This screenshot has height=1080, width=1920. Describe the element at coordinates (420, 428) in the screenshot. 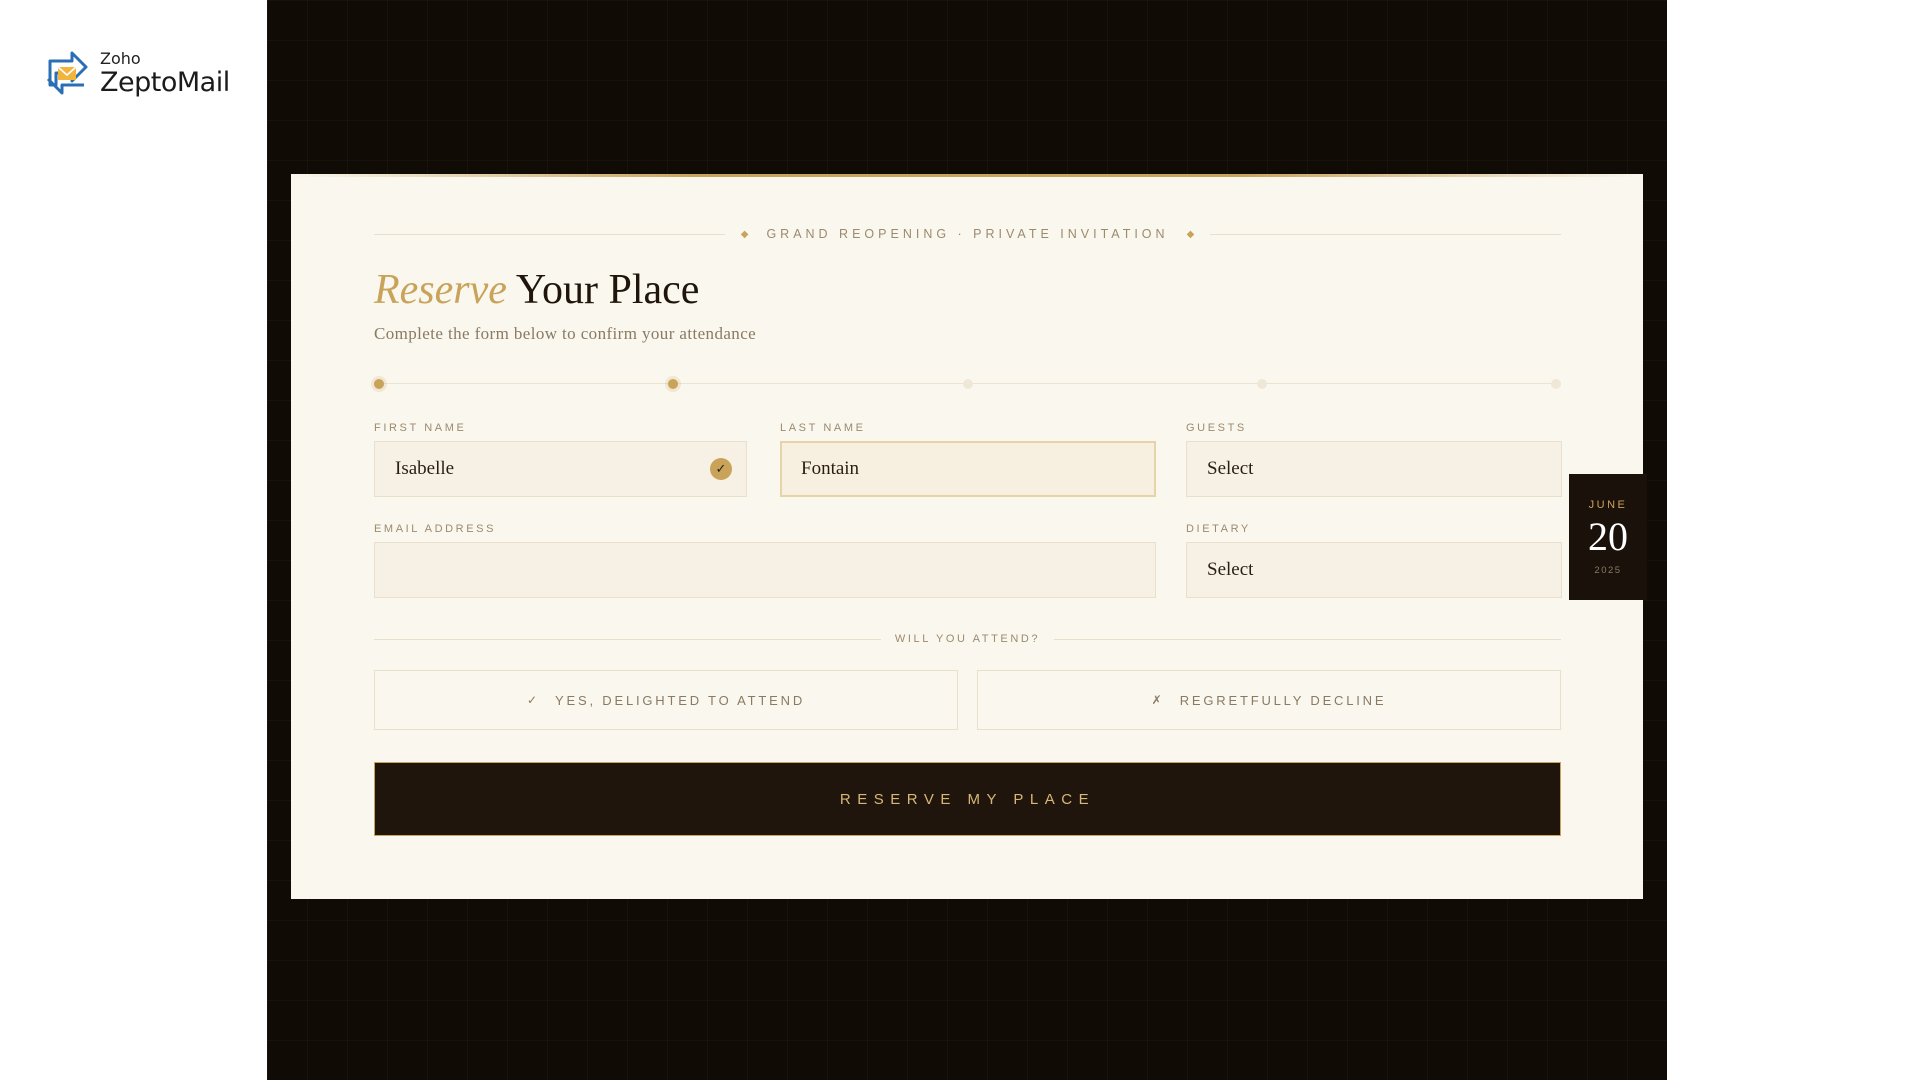

I see `first-name-label: FIRST NAME` at that location.